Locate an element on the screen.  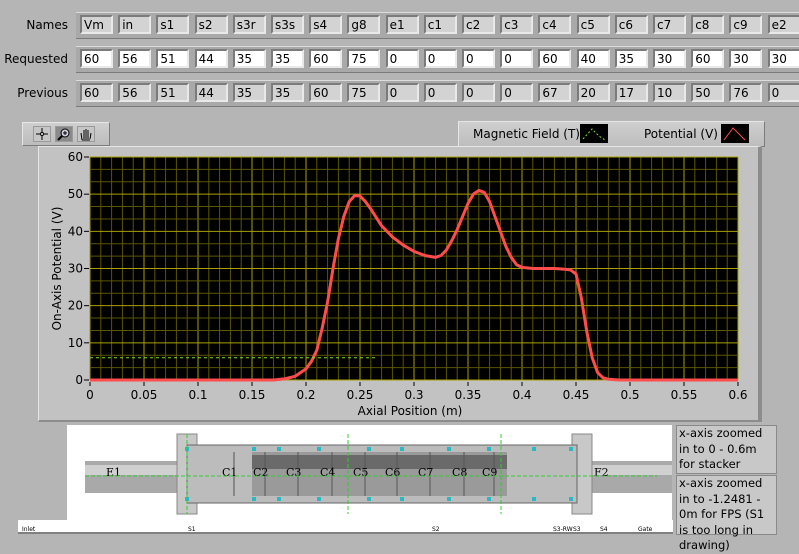
x-tick-label: 0.35 is located at coordinates (468, 395).